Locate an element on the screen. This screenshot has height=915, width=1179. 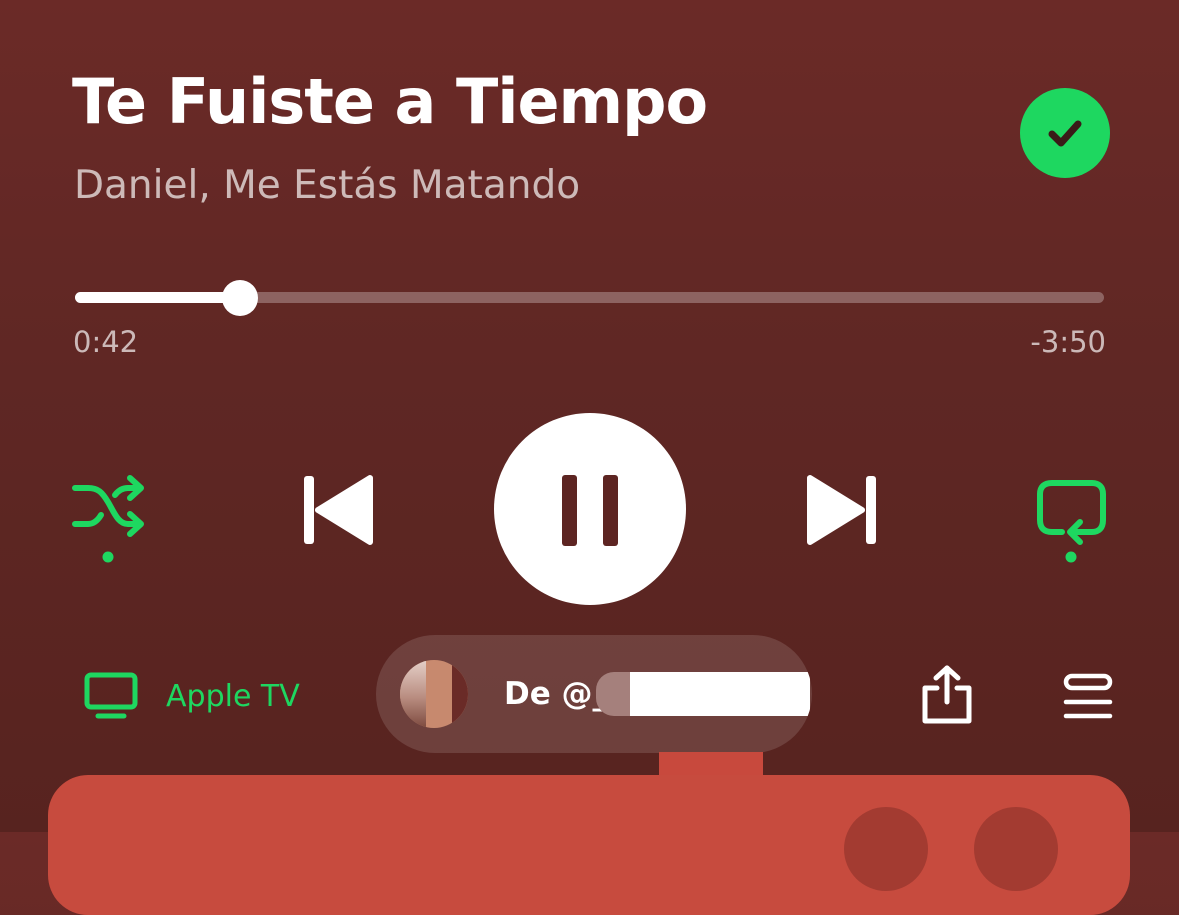
next-track-button is located at coordinates (842, 511).